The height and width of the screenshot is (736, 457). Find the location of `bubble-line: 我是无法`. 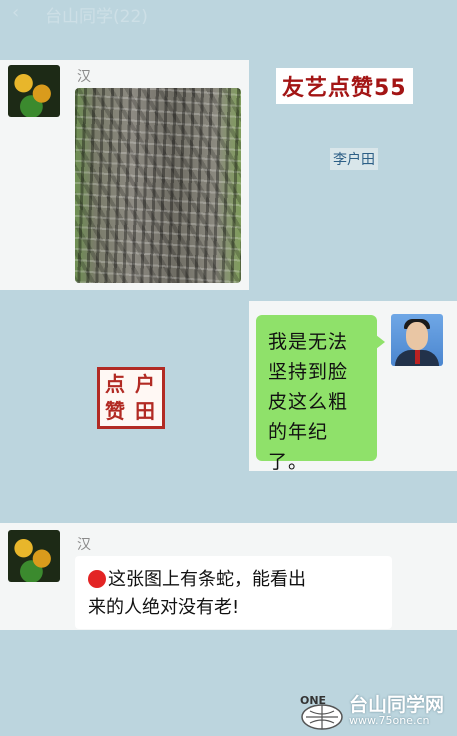

bubble-line: 我是无法 is located at coordinates (308, 342).